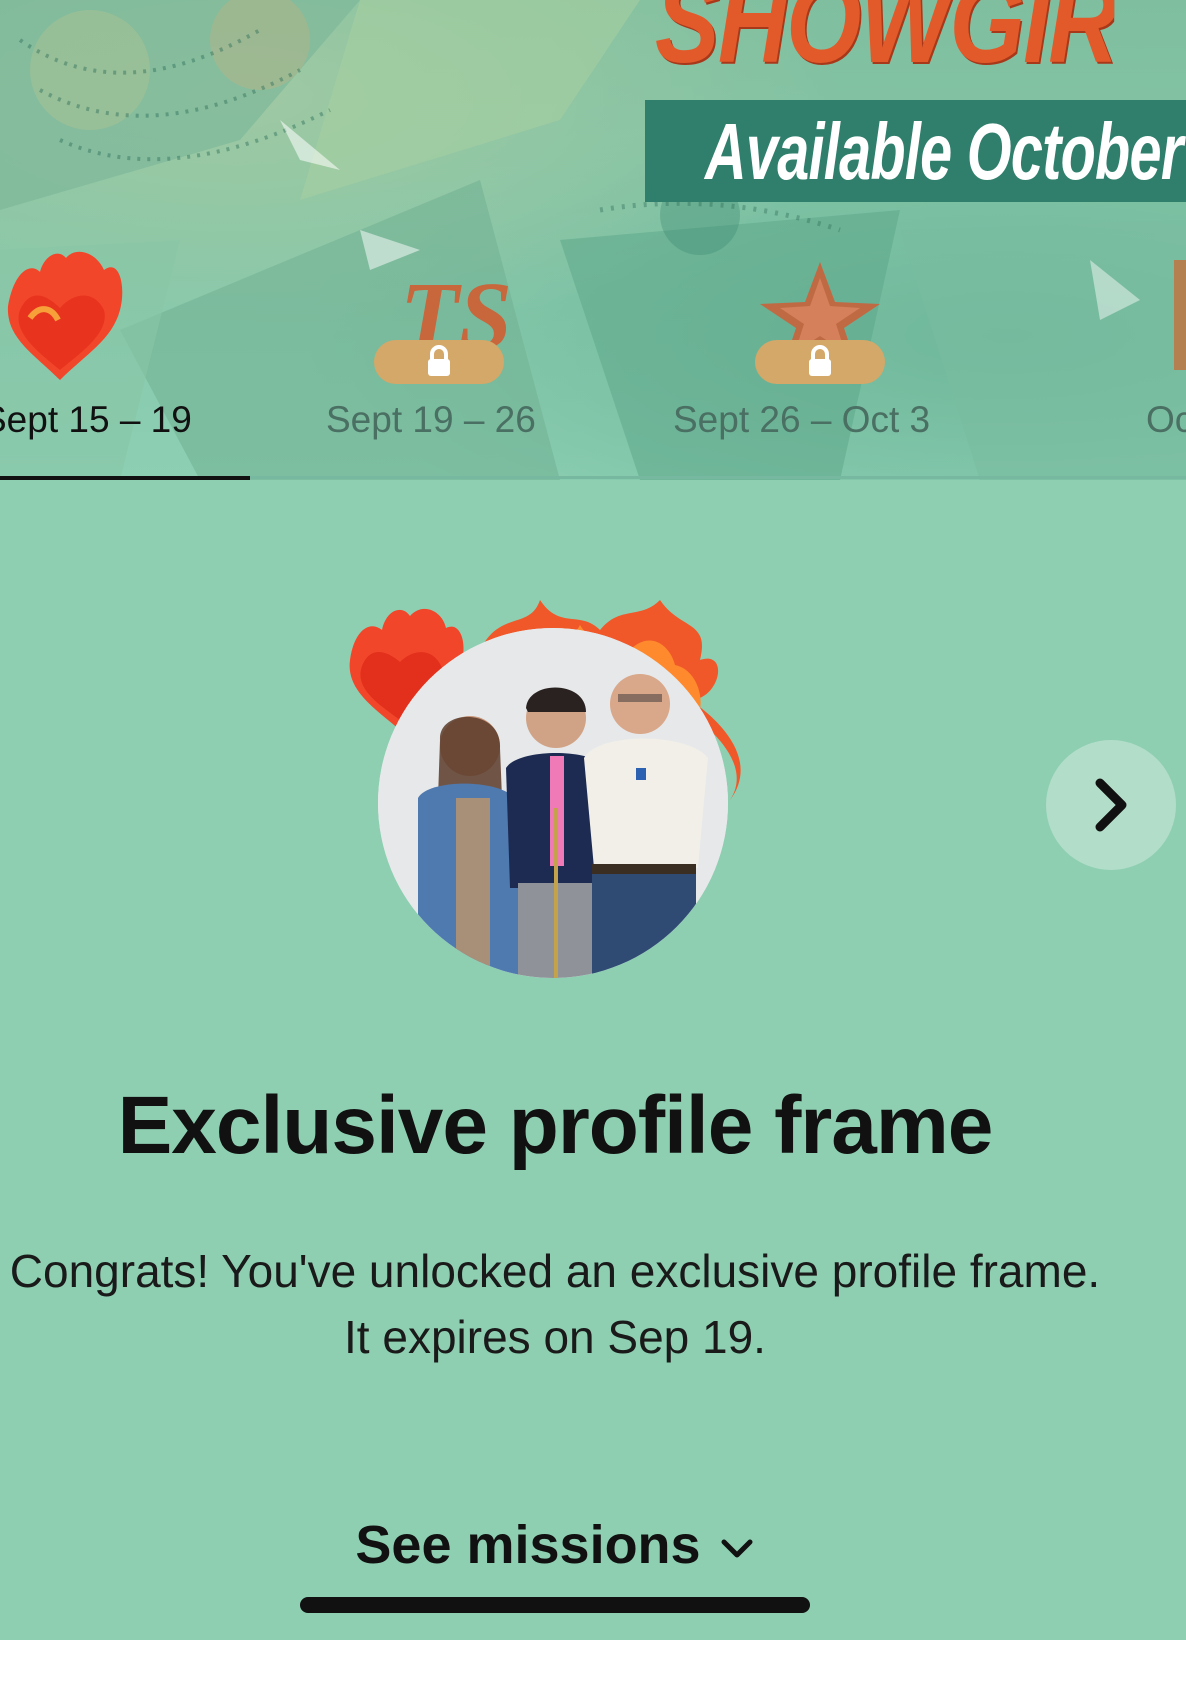 This screenshot has height=1701, width=1186. I want to click on chevron-right-icon, so click(1111, 805).